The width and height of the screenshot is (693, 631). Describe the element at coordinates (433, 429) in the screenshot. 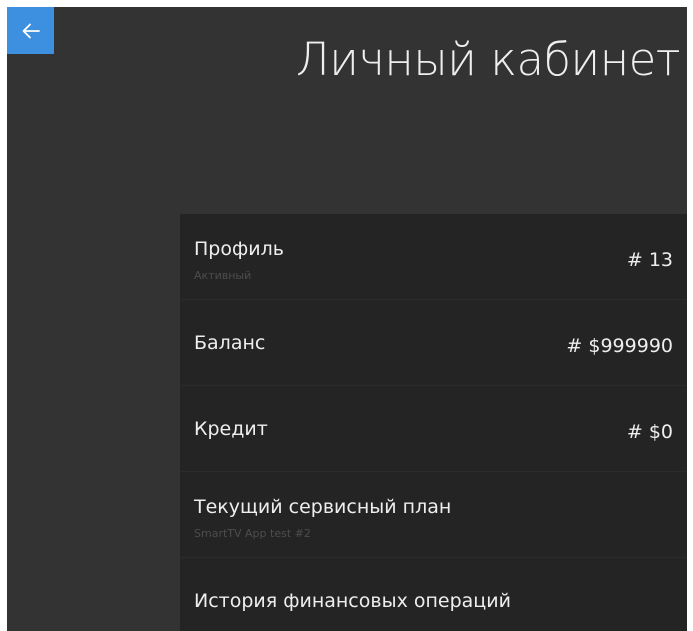

I see `menu-item-credit: Кредит # $0` at that location.